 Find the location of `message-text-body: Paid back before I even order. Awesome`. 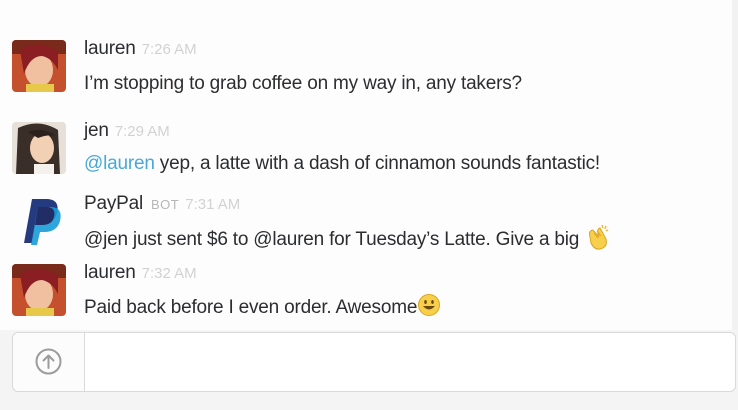

message-text-body: Paid back before I even order. Awesome is located at coordinates (251, 308).